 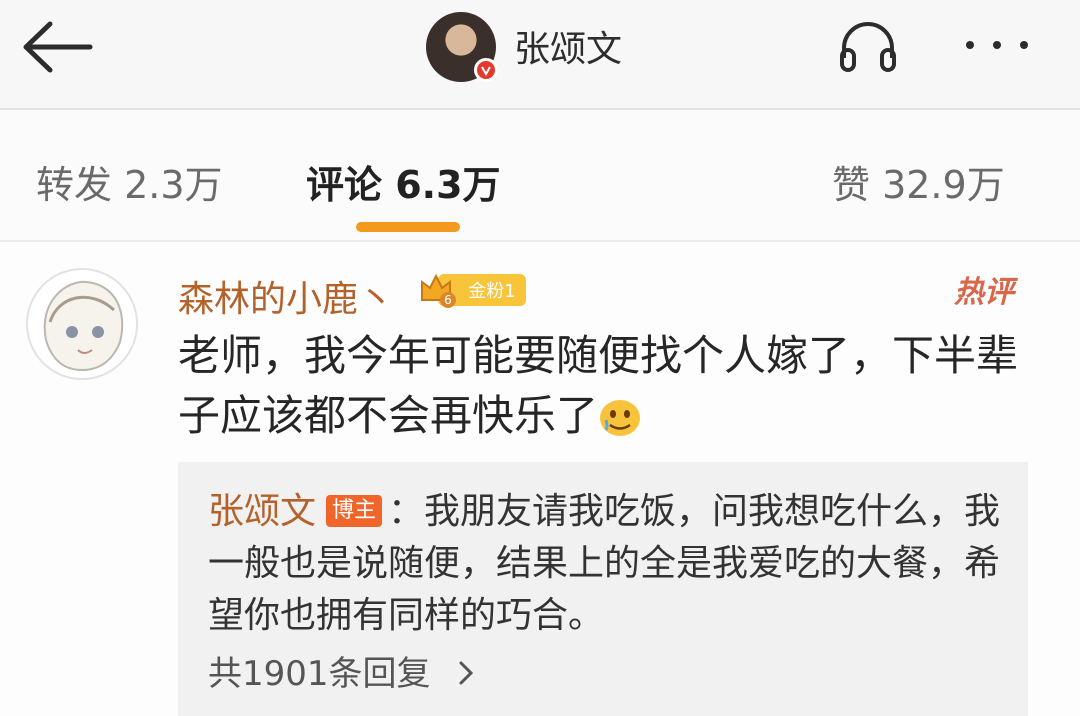 I want to click on back-arrow-icon, so click(x=58, y=47).